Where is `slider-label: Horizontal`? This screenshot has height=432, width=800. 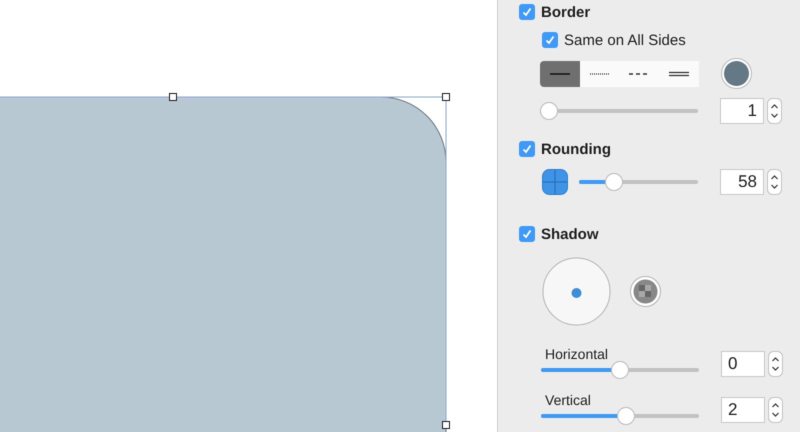
slider-label: Horizontal is located at coordinates (577, 354).